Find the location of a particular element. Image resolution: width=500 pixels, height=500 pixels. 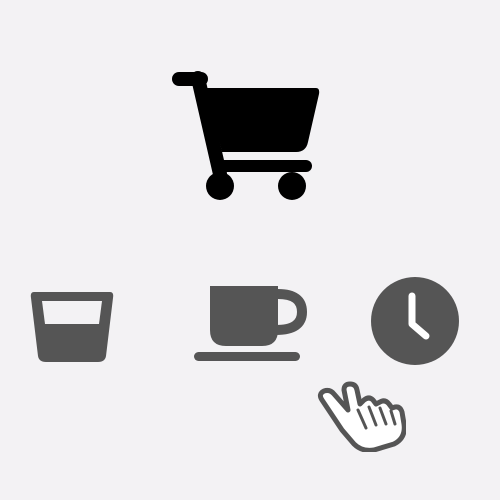

hand-pointer-cursor-icon is located at coordinates (360, 416).